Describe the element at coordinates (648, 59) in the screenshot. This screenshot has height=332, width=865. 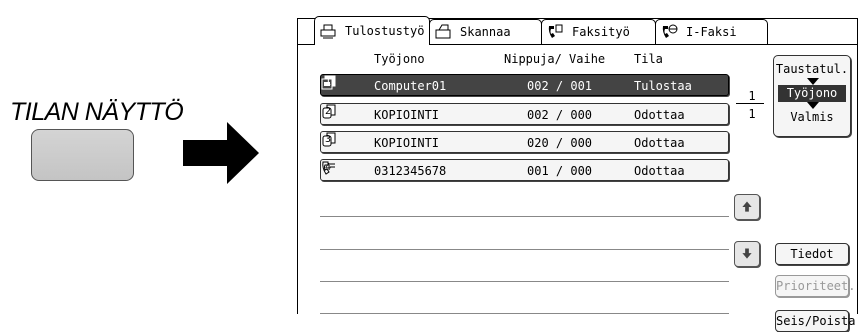
I see `column-header-status: Tila` at that location.